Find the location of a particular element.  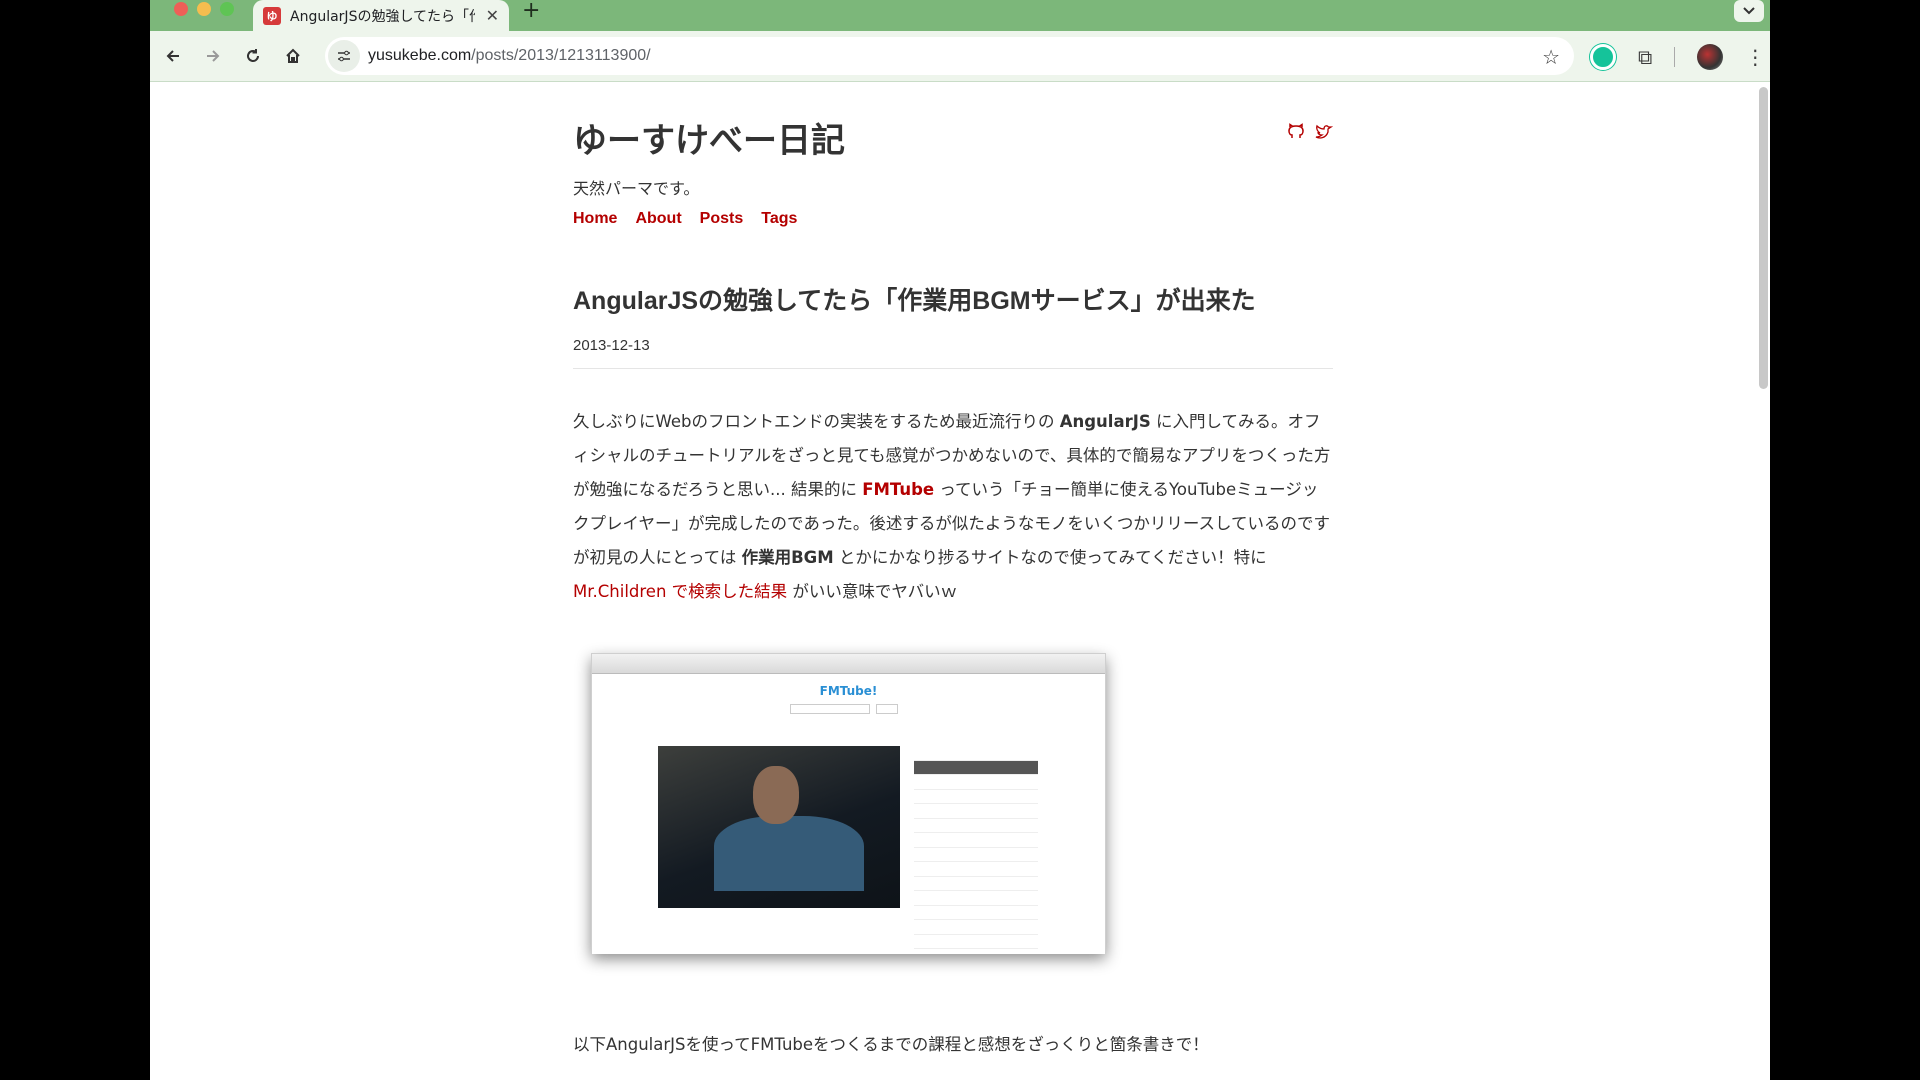

post-title: AngularJSの勉強してたら「作業用BGMサービス」が出来た is located at coordinates (914, 301).